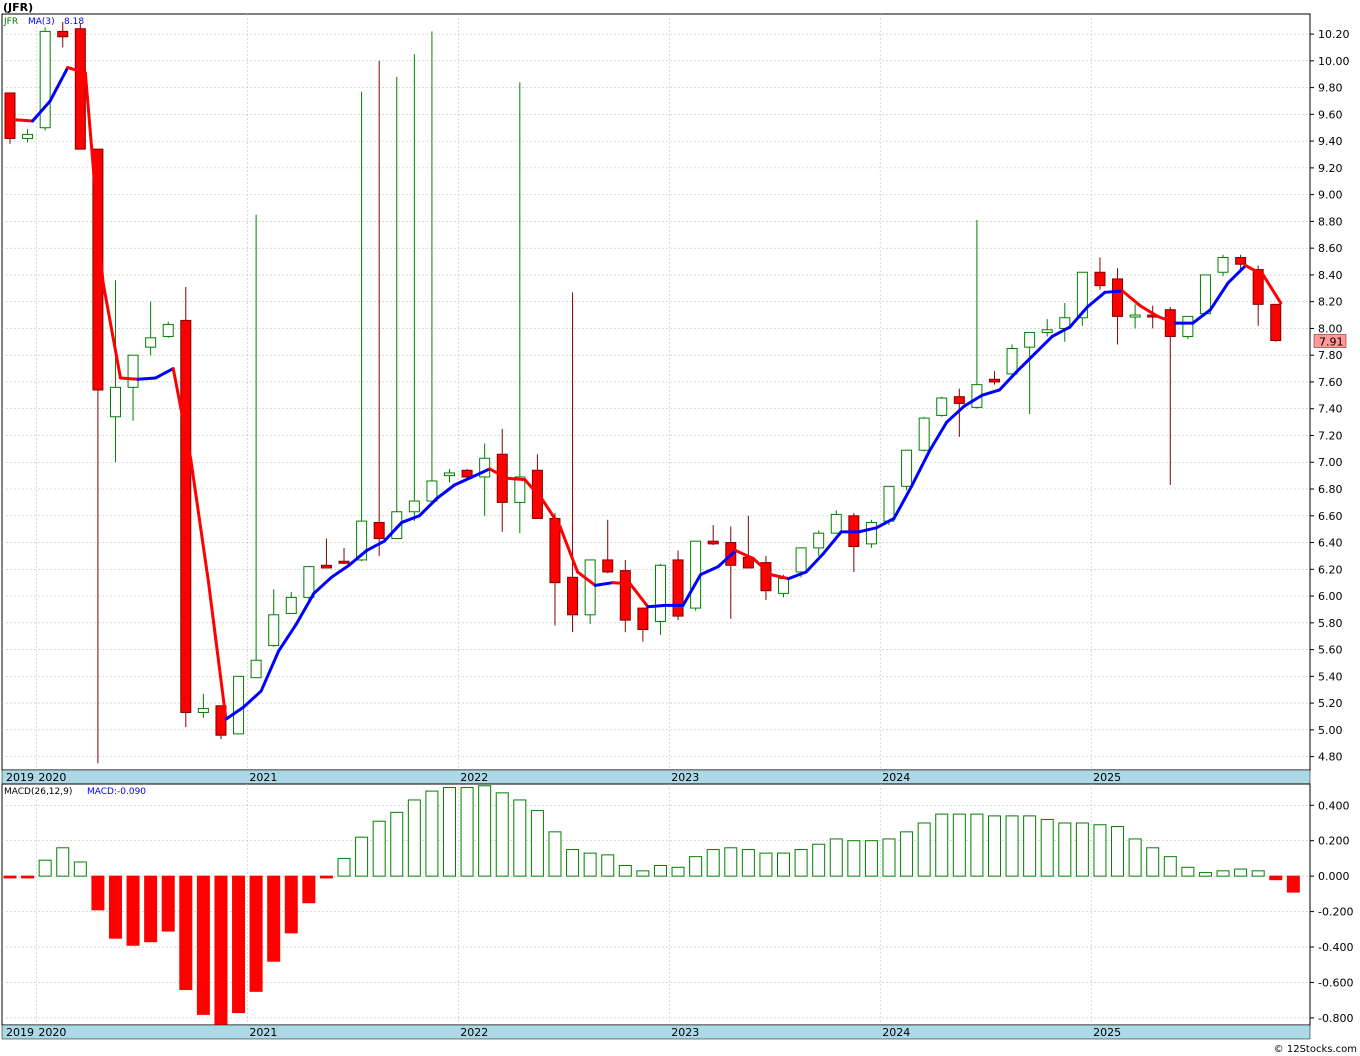 The height and width of the screenshot is (1056, 1360). I want to click on macd-tick-label: 0.000, so click(1334, 876).